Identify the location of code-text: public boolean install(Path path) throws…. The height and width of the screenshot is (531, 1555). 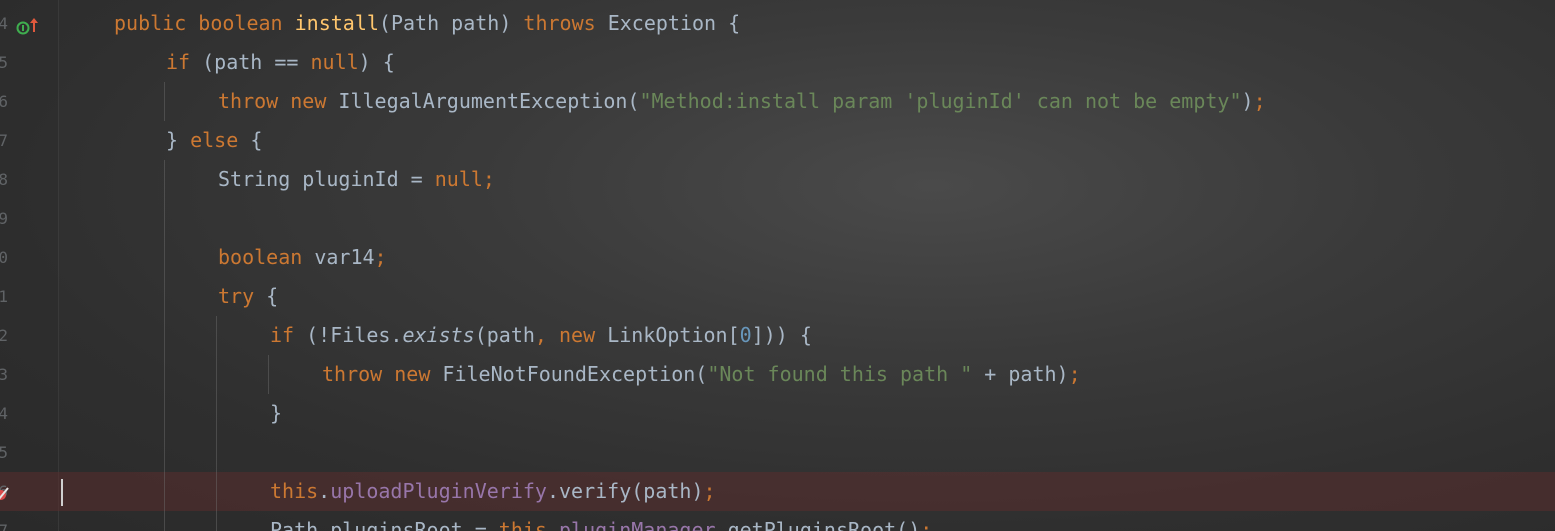
(427, 23).